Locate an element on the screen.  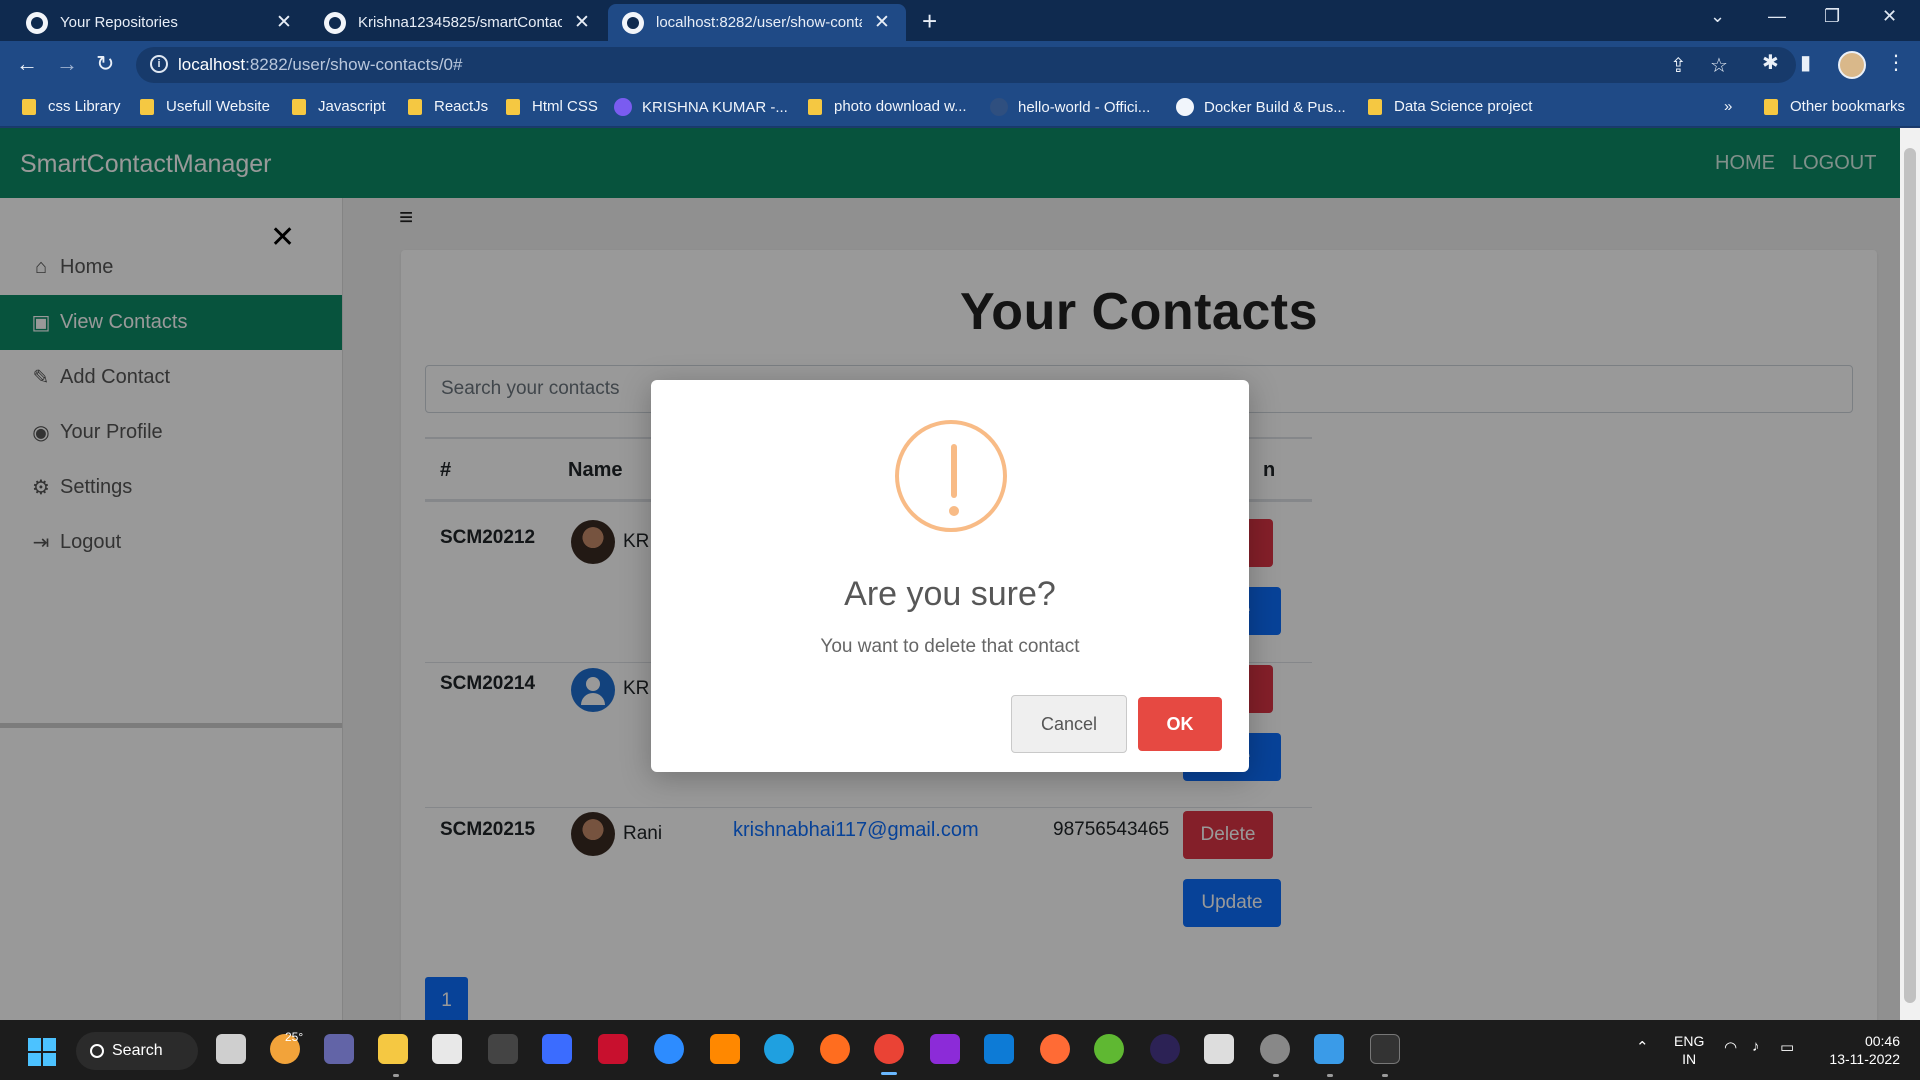
battery-icon: ▭ is located at coordinates (1787, 1047).